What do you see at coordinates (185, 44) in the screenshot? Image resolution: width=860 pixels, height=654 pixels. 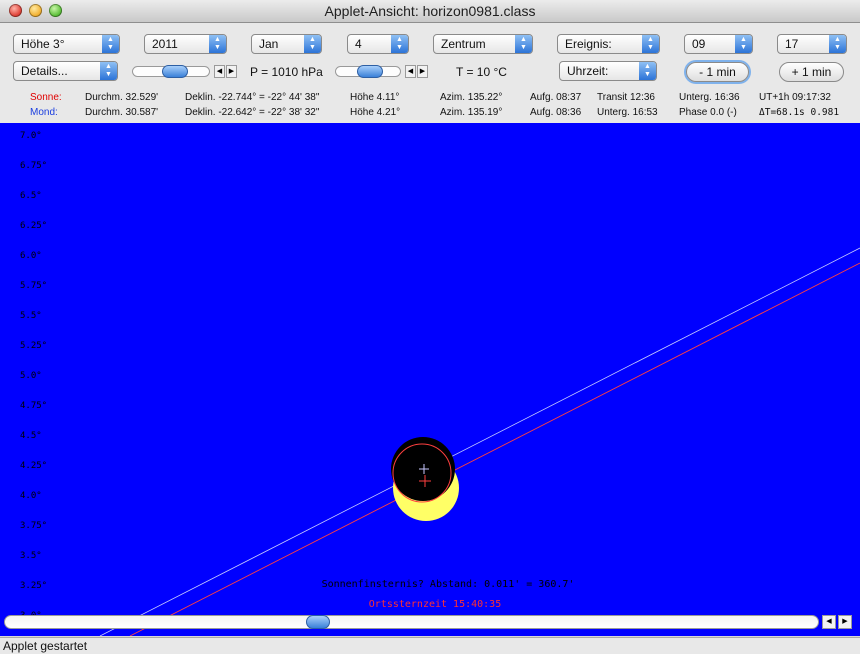 I see `year-select: 2011 ▲ ▼` at bounding box center [185, 44].